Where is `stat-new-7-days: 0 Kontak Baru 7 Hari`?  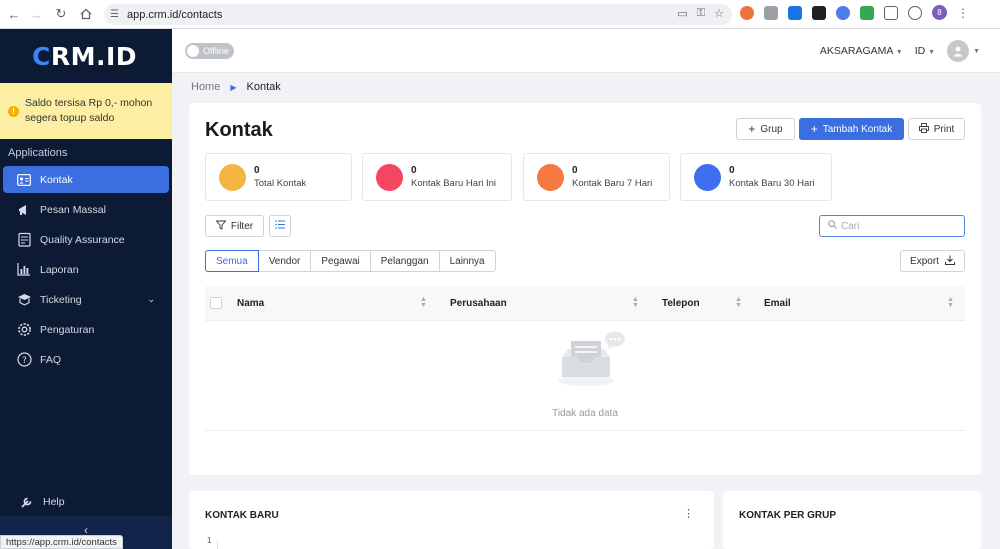
stat-new-7-days: 0 Kontak Baru 7 Hari is located at coordinates (596, 177).